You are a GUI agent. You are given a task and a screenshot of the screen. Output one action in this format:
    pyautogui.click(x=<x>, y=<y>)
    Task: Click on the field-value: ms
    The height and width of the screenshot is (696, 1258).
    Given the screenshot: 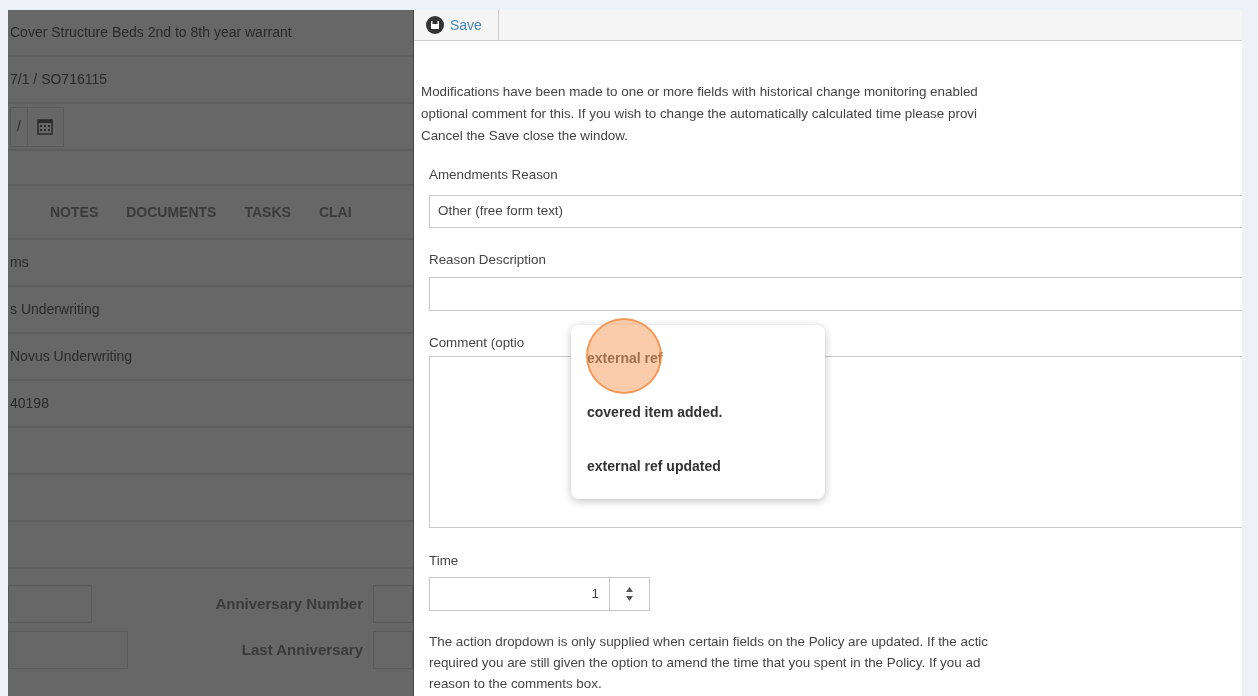 What is the action you would take?
    pyautogui.click(x=19, y=262)
    